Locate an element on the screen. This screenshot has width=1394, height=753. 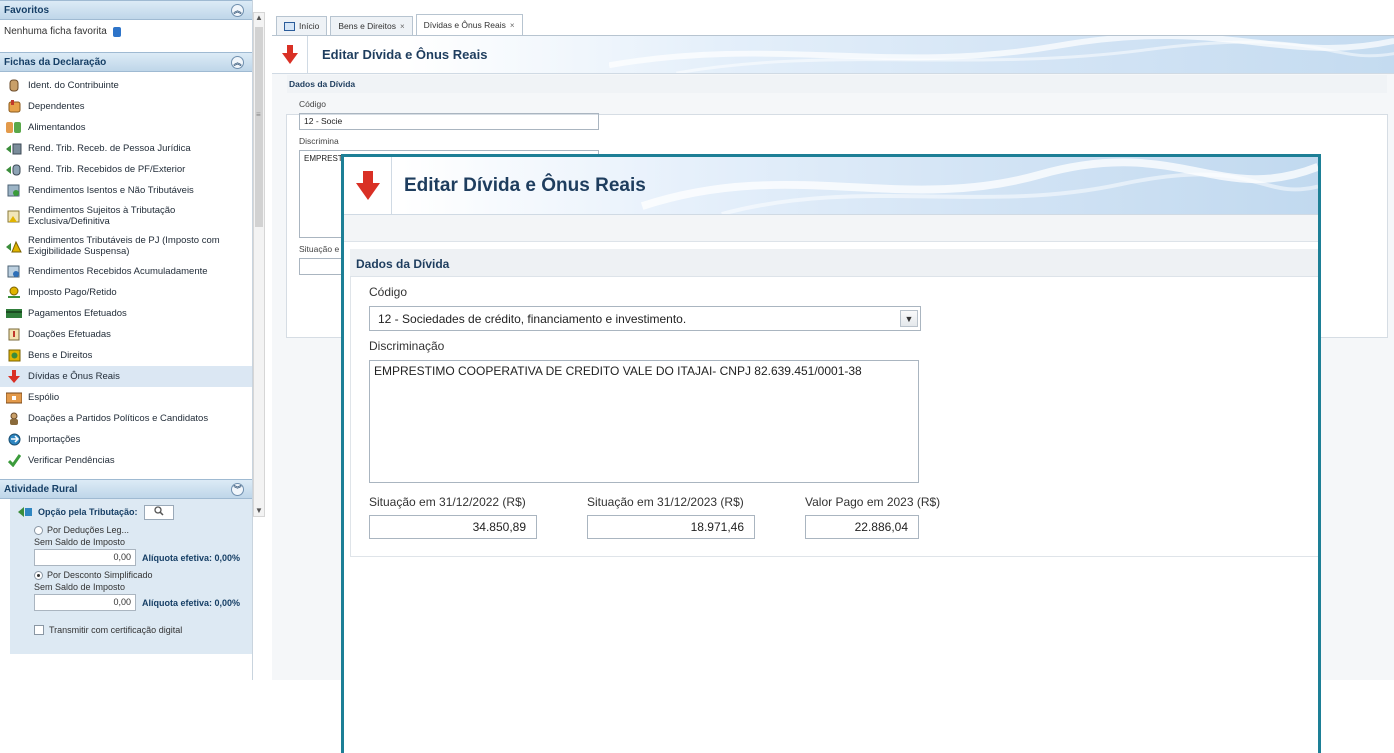
sidebar-item-label: Doações Efetuadas is located at coordinates (69, 334).